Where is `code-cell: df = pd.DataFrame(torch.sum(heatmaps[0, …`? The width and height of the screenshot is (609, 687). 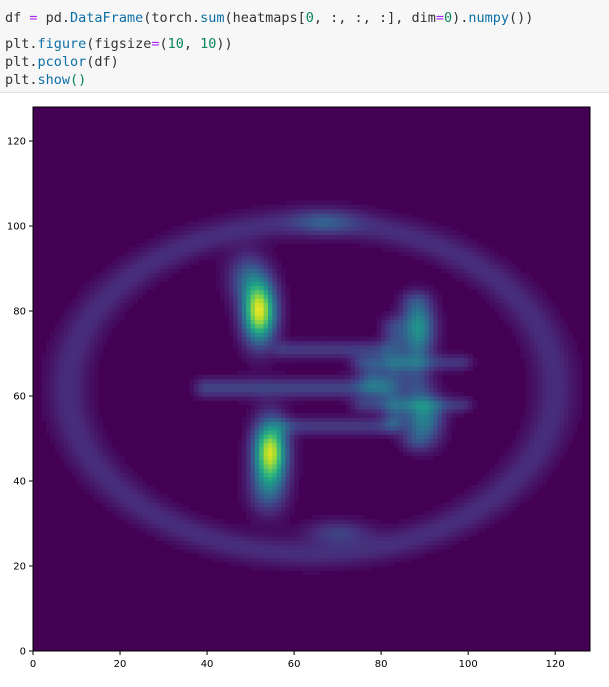
code-cell: df = pd.DataFrame(torch.sum(heatmaps[0, … is located at coordinates (304, 46).